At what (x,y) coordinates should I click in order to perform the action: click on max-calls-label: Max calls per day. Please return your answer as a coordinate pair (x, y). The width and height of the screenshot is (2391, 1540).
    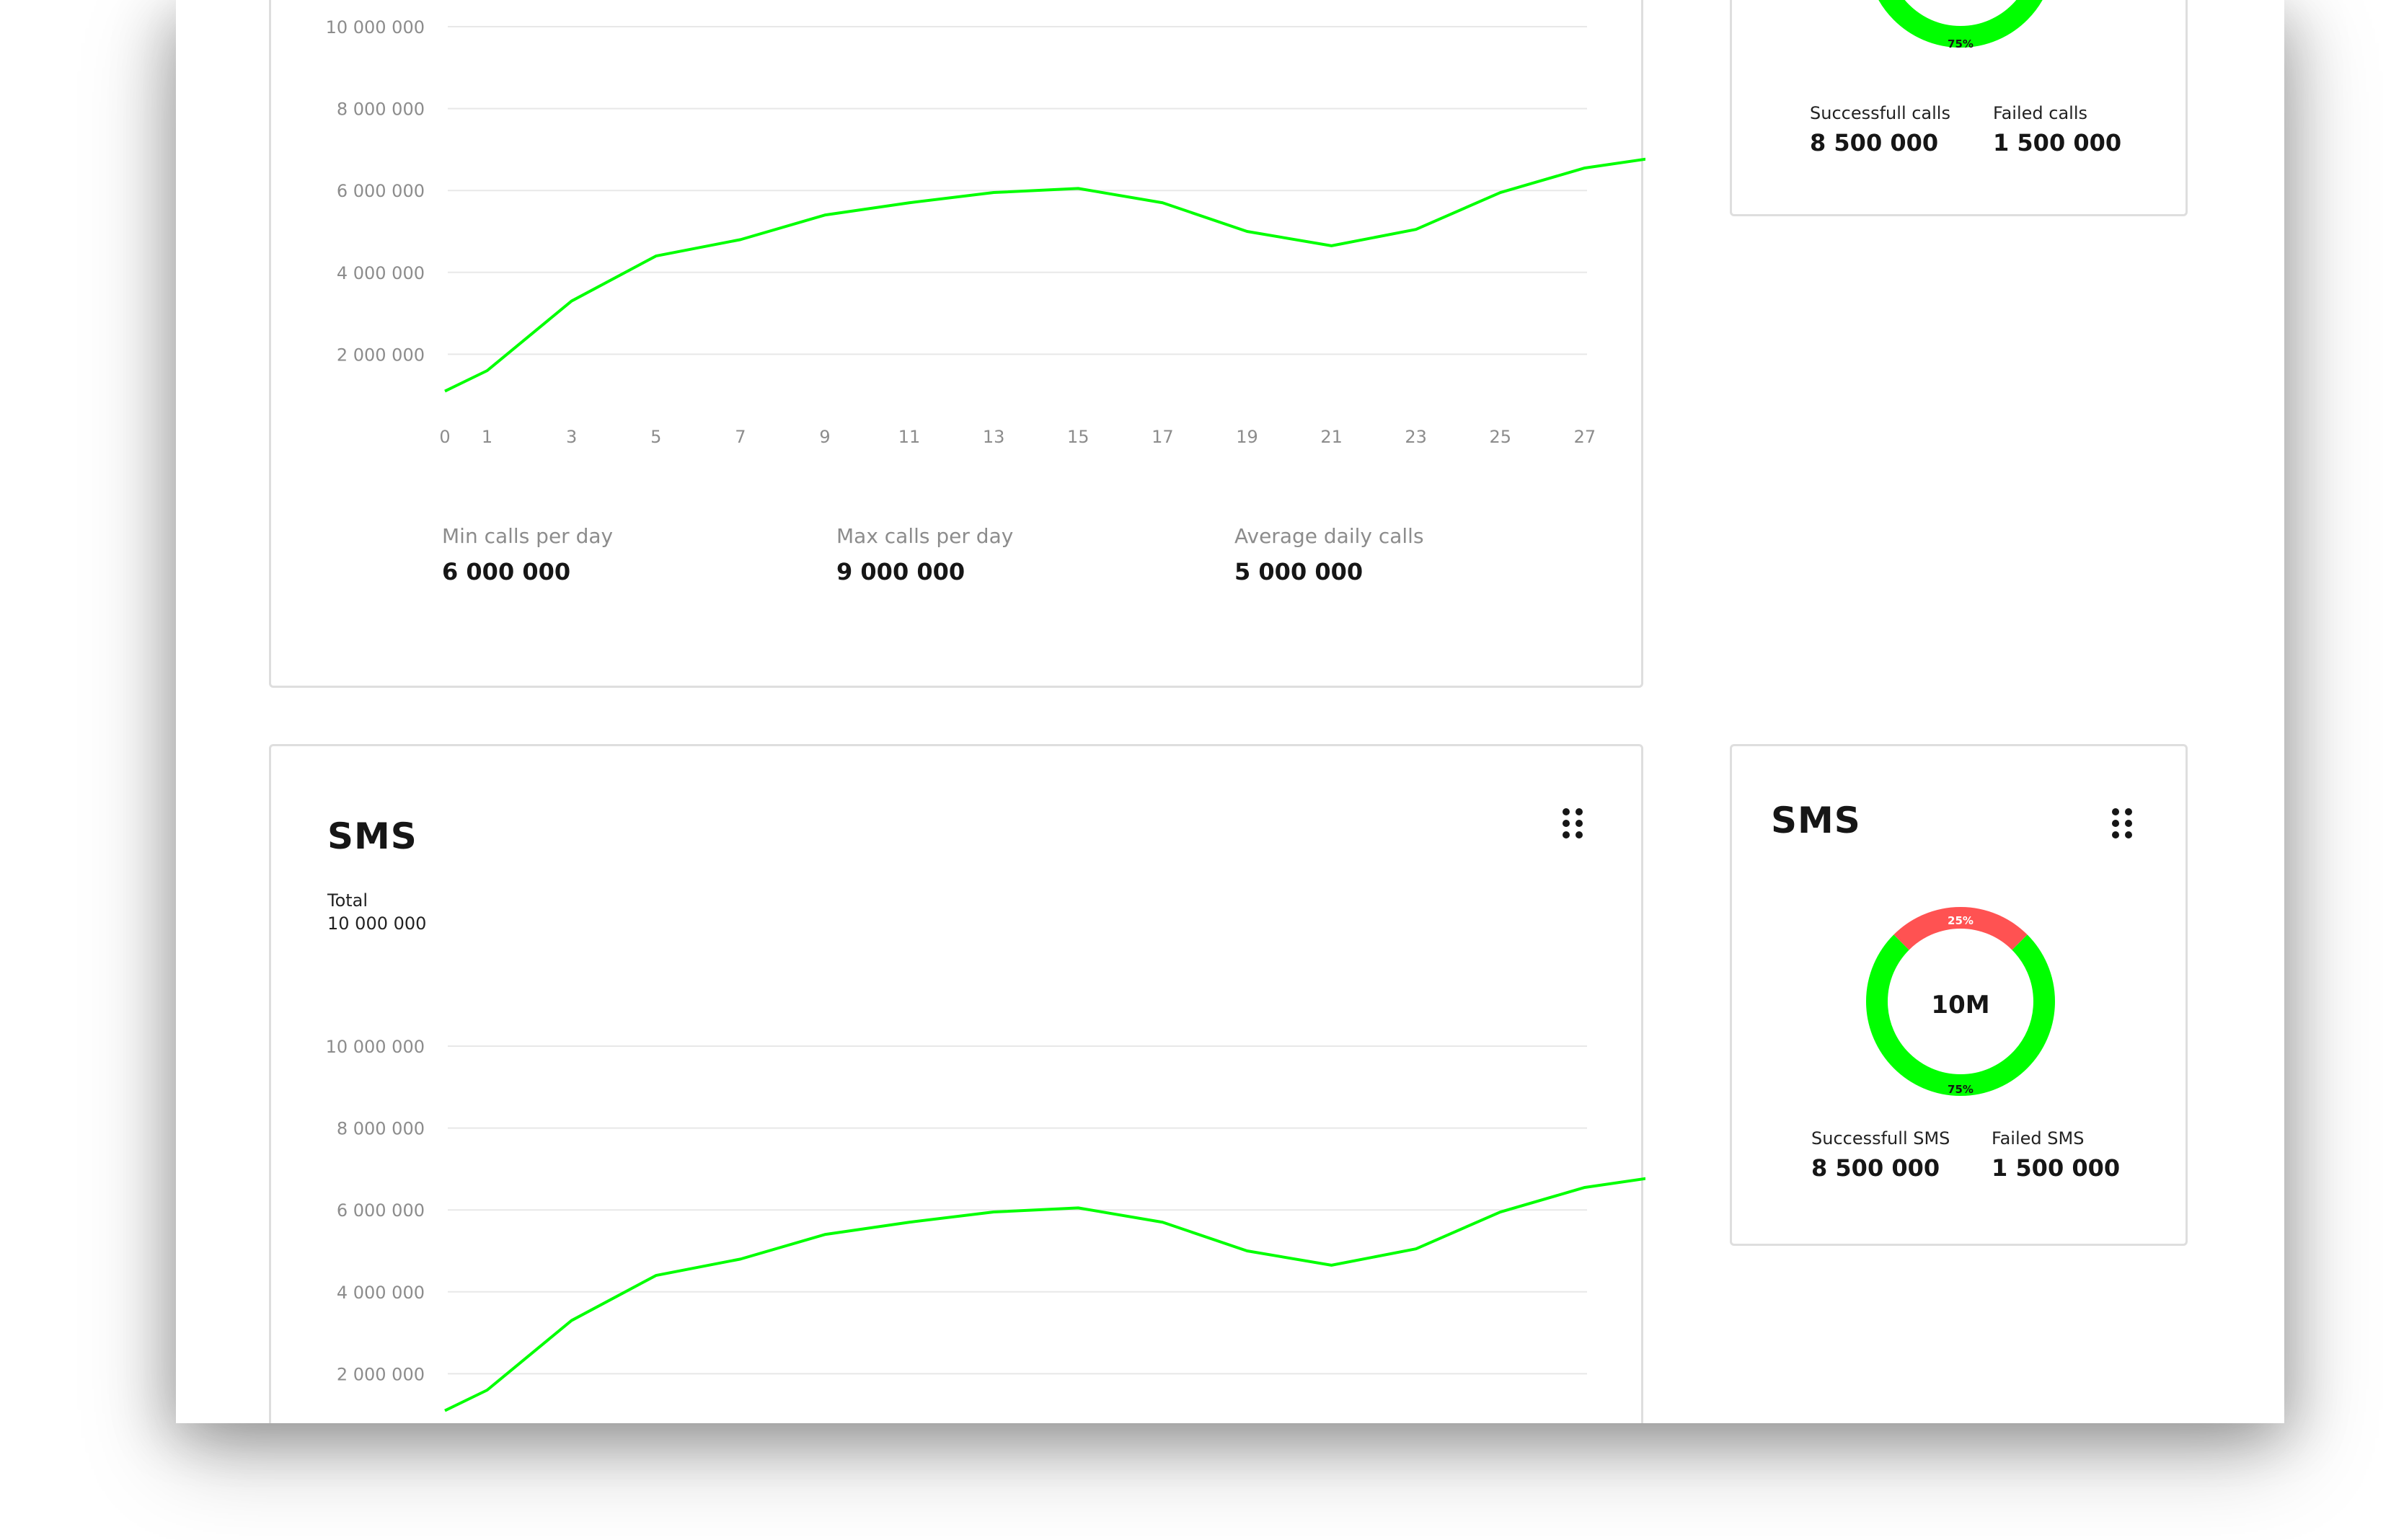
    Looking at the image, I should click on (925, 536).